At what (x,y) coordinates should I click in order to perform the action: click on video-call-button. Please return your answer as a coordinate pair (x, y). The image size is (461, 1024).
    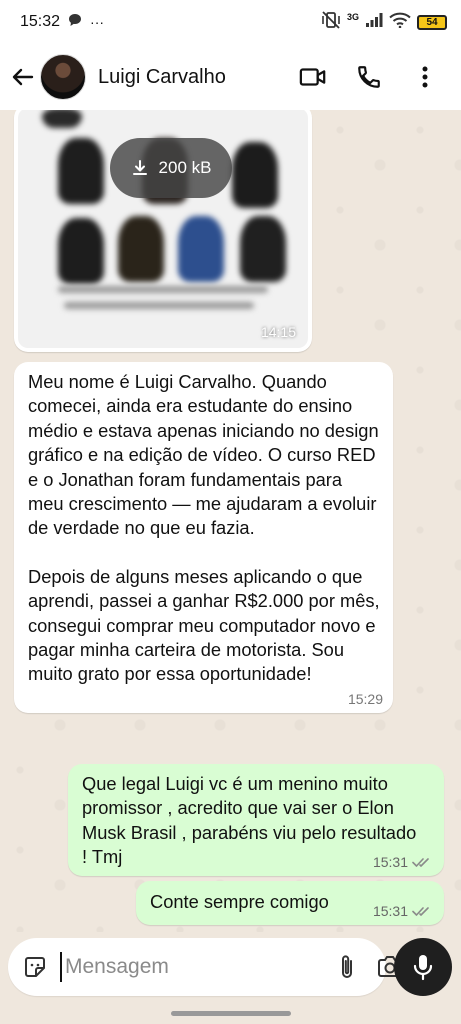
    Looking at the image, I should click on (313, 77).